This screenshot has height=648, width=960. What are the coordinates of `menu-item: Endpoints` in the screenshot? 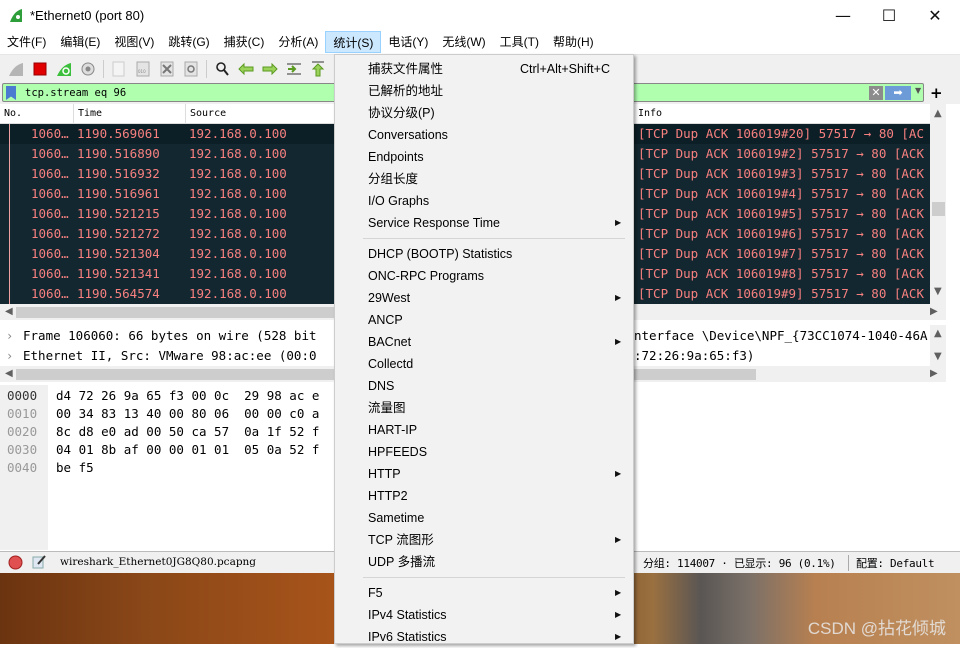 It's located at (484, 157).